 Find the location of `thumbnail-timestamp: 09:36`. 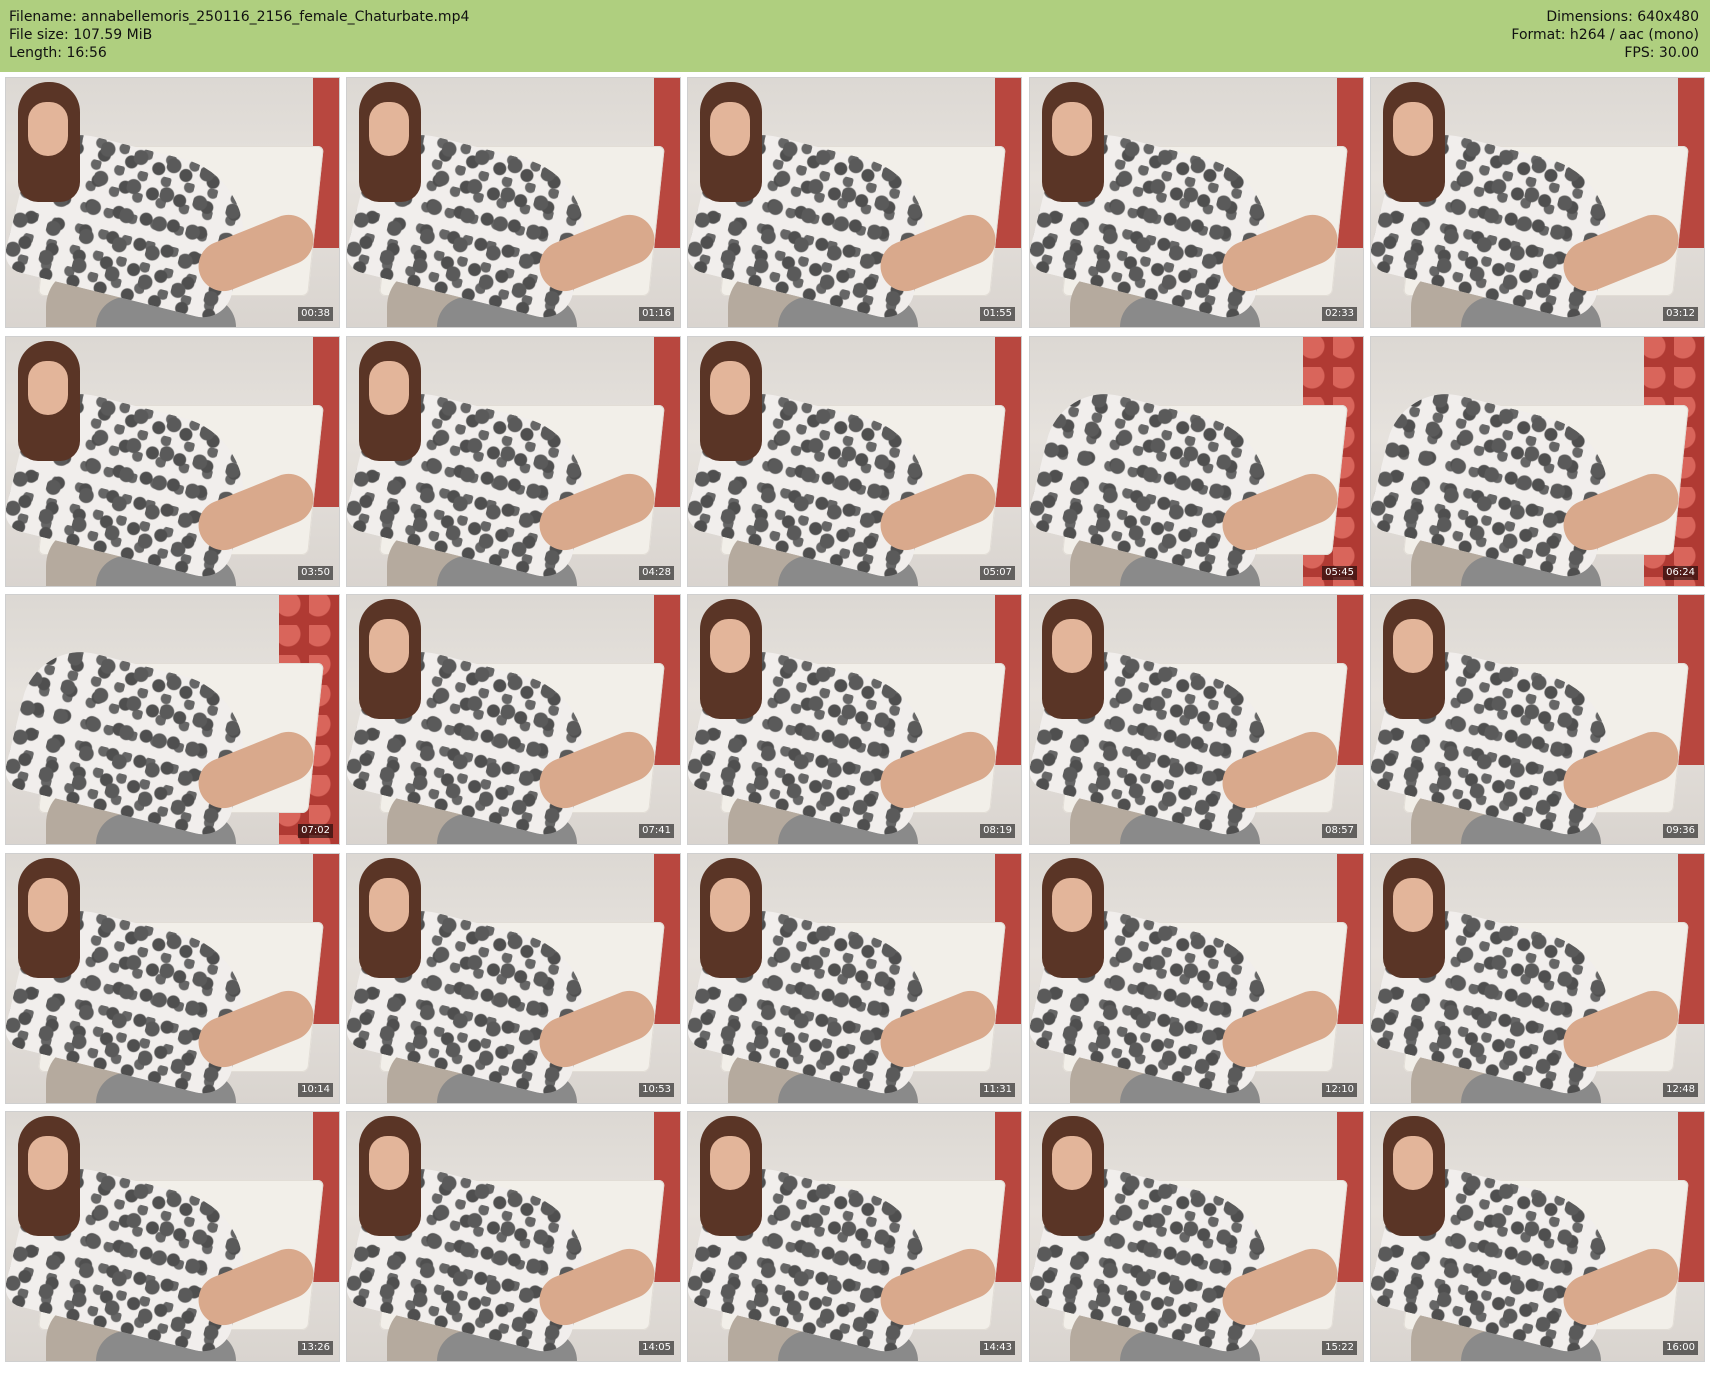

thumbnail-timestamp: 09:36 is located at coordinates (1680, 831).